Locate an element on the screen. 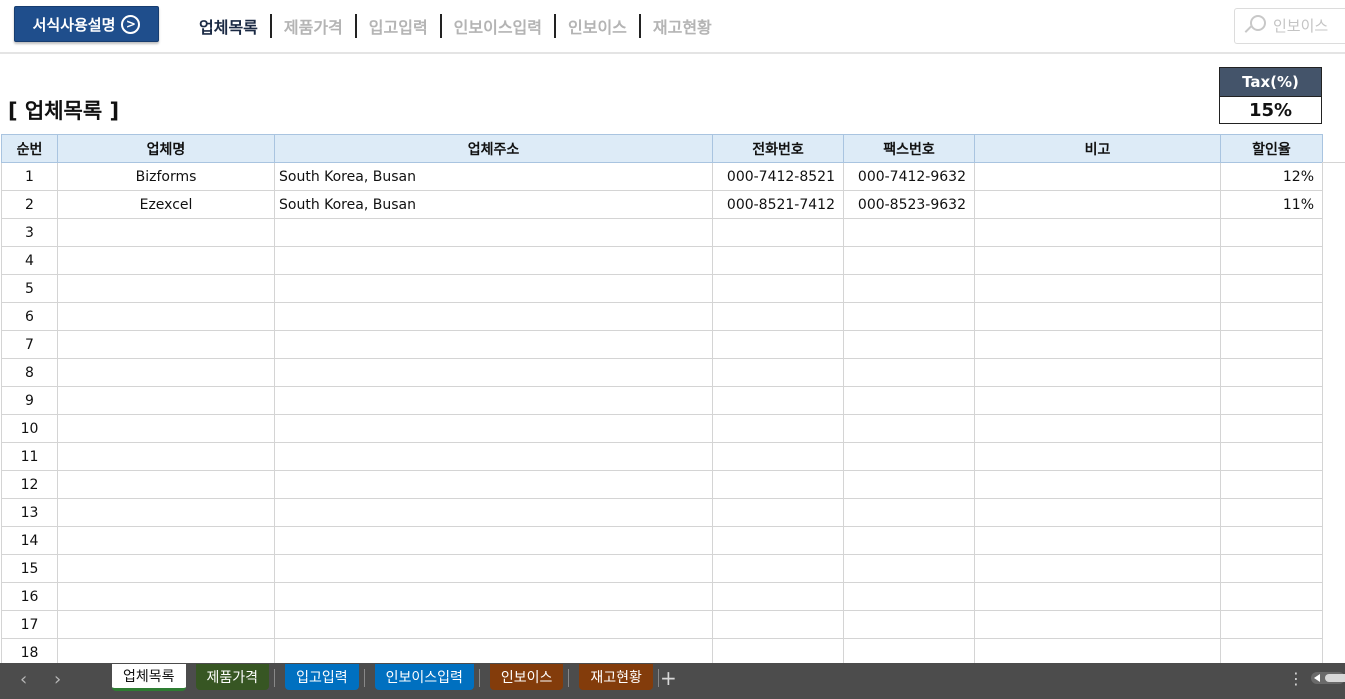 The height and width of the screenshot is (699, 1345). discount-cell: 11% is located at coordinates (1271, 204).